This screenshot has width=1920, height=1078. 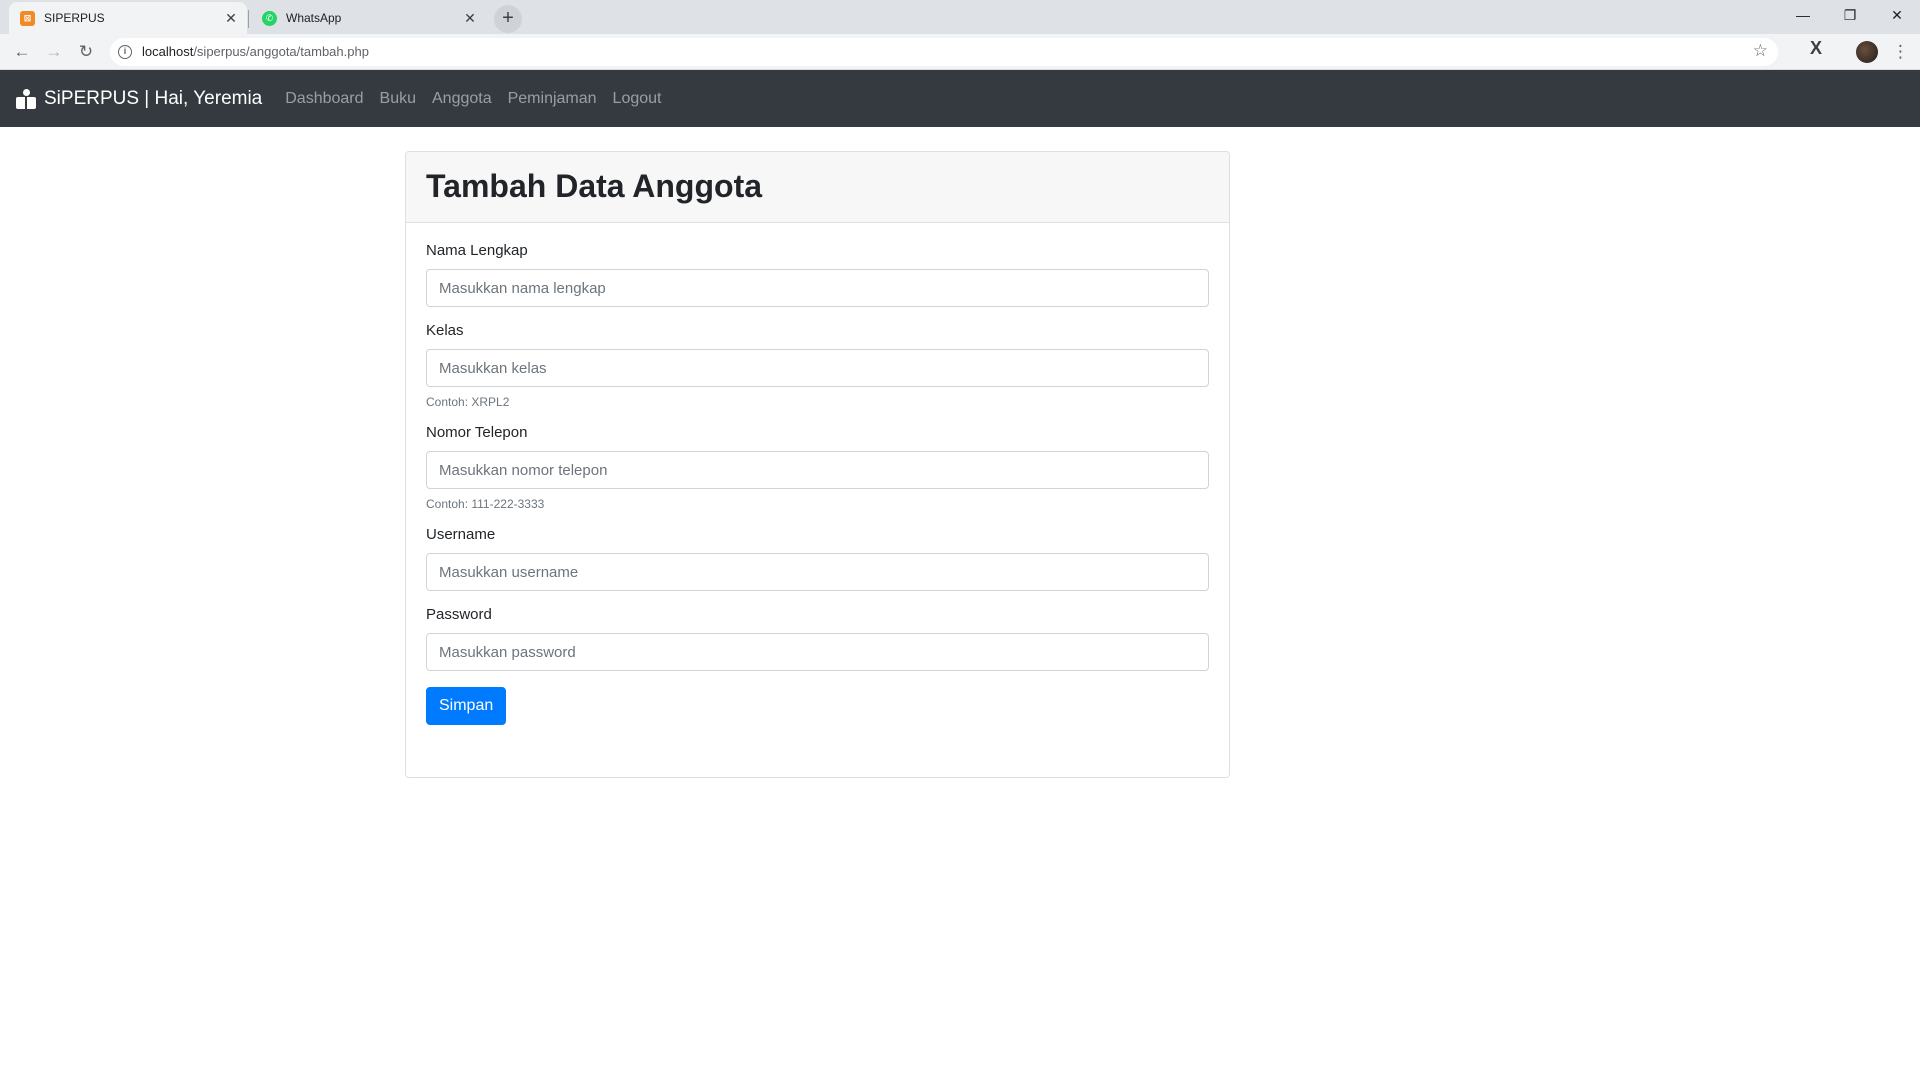 What do you see at coordinates (459, 614) in the screenshot?
I see `password-label: Password` at bounding box center [459, 614].